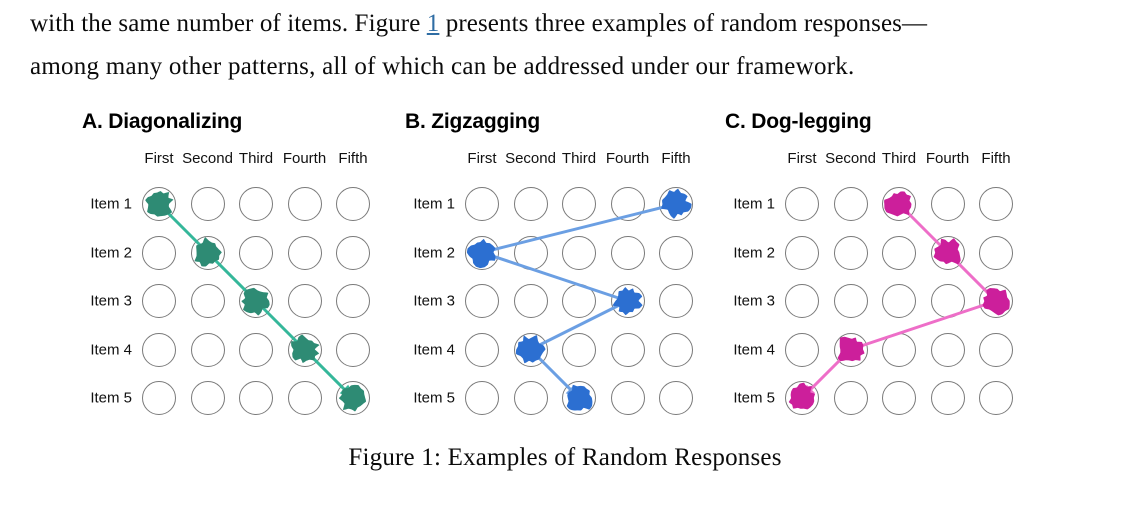 Image resolution: width=1130 pixels, height=518 pixels. I want to click on panel-c-response-path, so click(899, 300).